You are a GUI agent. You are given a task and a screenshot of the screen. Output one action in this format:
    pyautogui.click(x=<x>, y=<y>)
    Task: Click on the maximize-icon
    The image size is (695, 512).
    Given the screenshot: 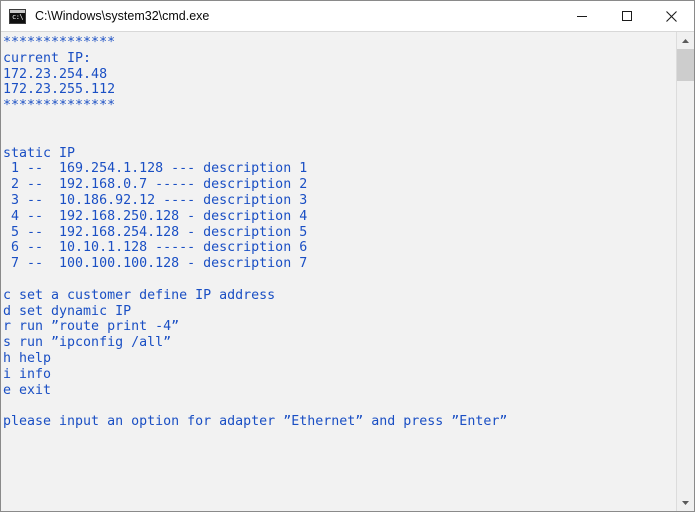 What is the action you would take?
    pyautogui.click(x=626, y=16)
    